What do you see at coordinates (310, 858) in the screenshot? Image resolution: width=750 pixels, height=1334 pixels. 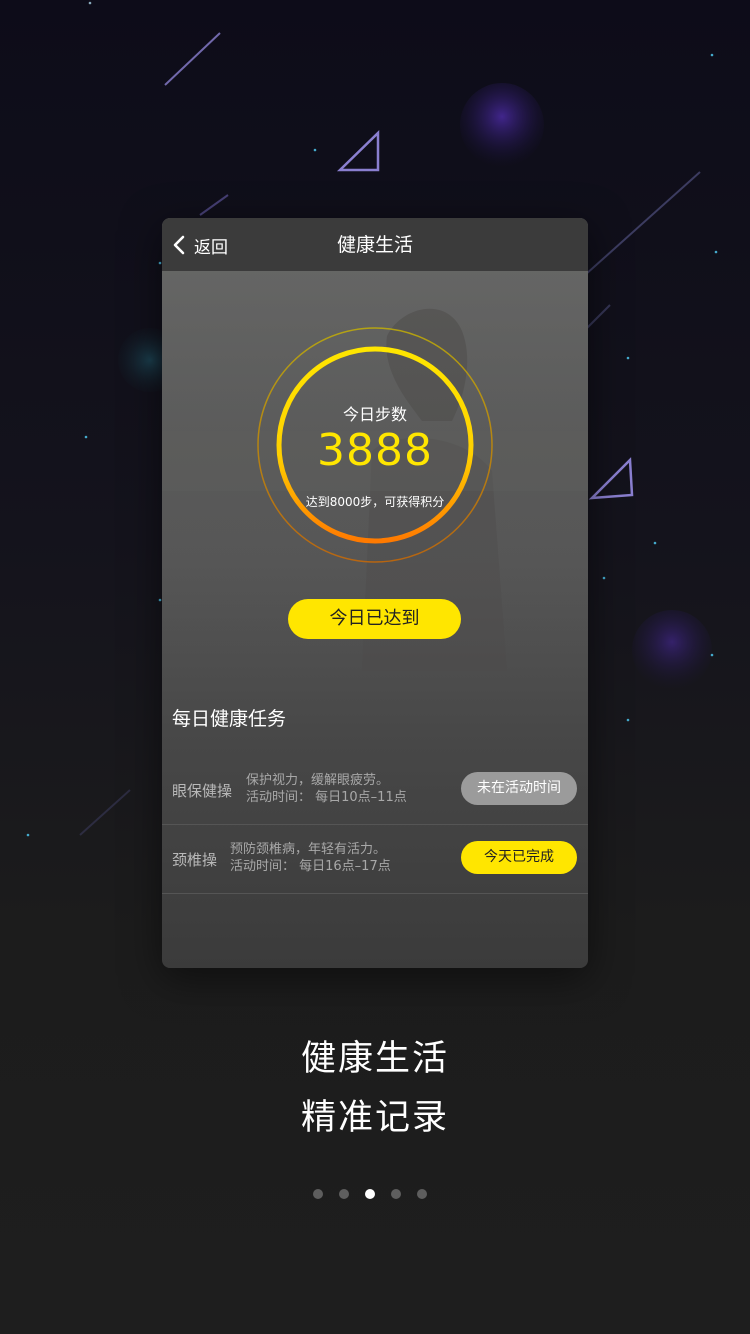 I see `task-description: 预防颈椎病，年轻有活力。 活动时间： 每日16点–17点` at bounding box center [310, 858].